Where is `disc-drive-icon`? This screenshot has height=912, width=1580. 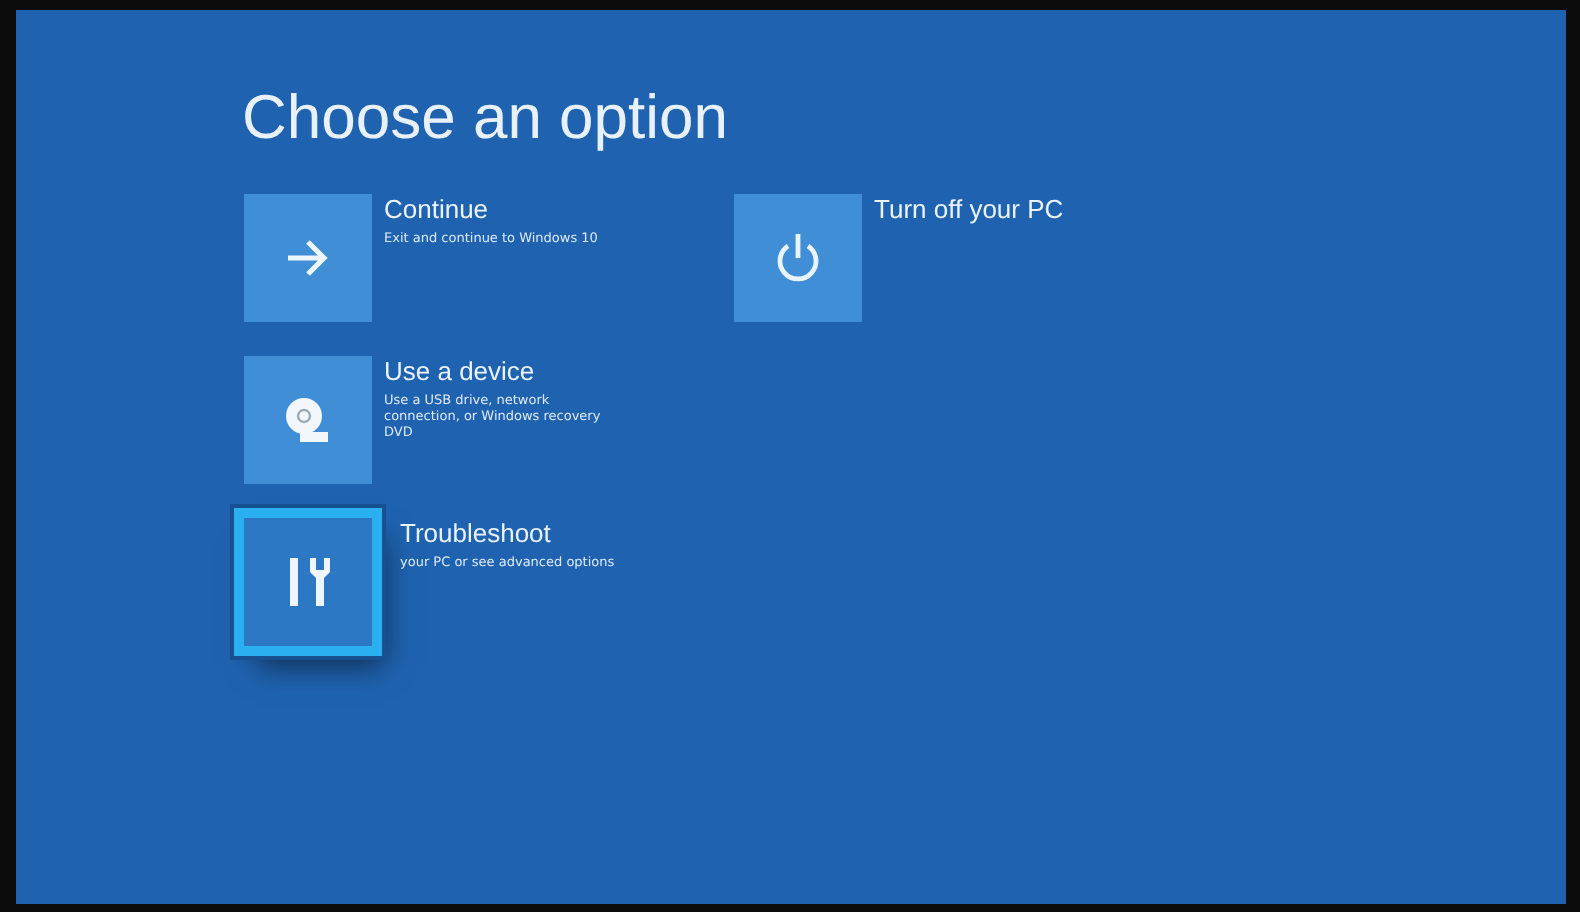 disc-drive-icon is located at coordinates (308, 420).